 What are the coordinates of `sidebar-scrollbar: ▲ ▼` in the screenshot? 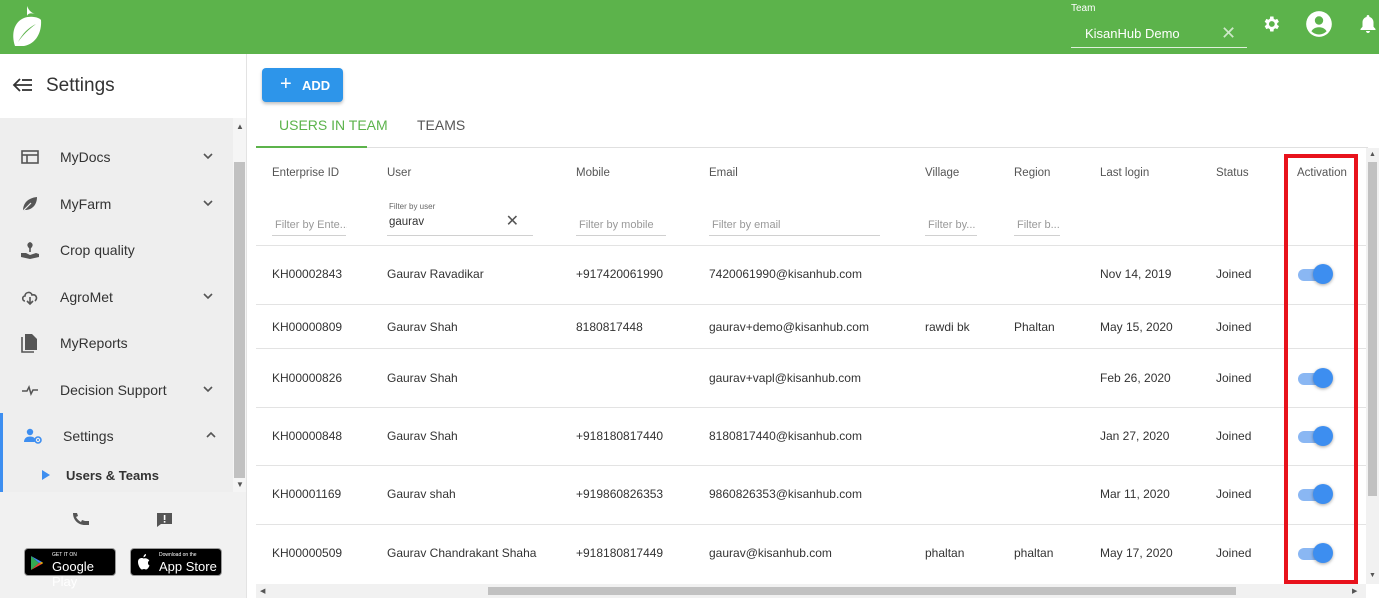 It's located at (239, 305).